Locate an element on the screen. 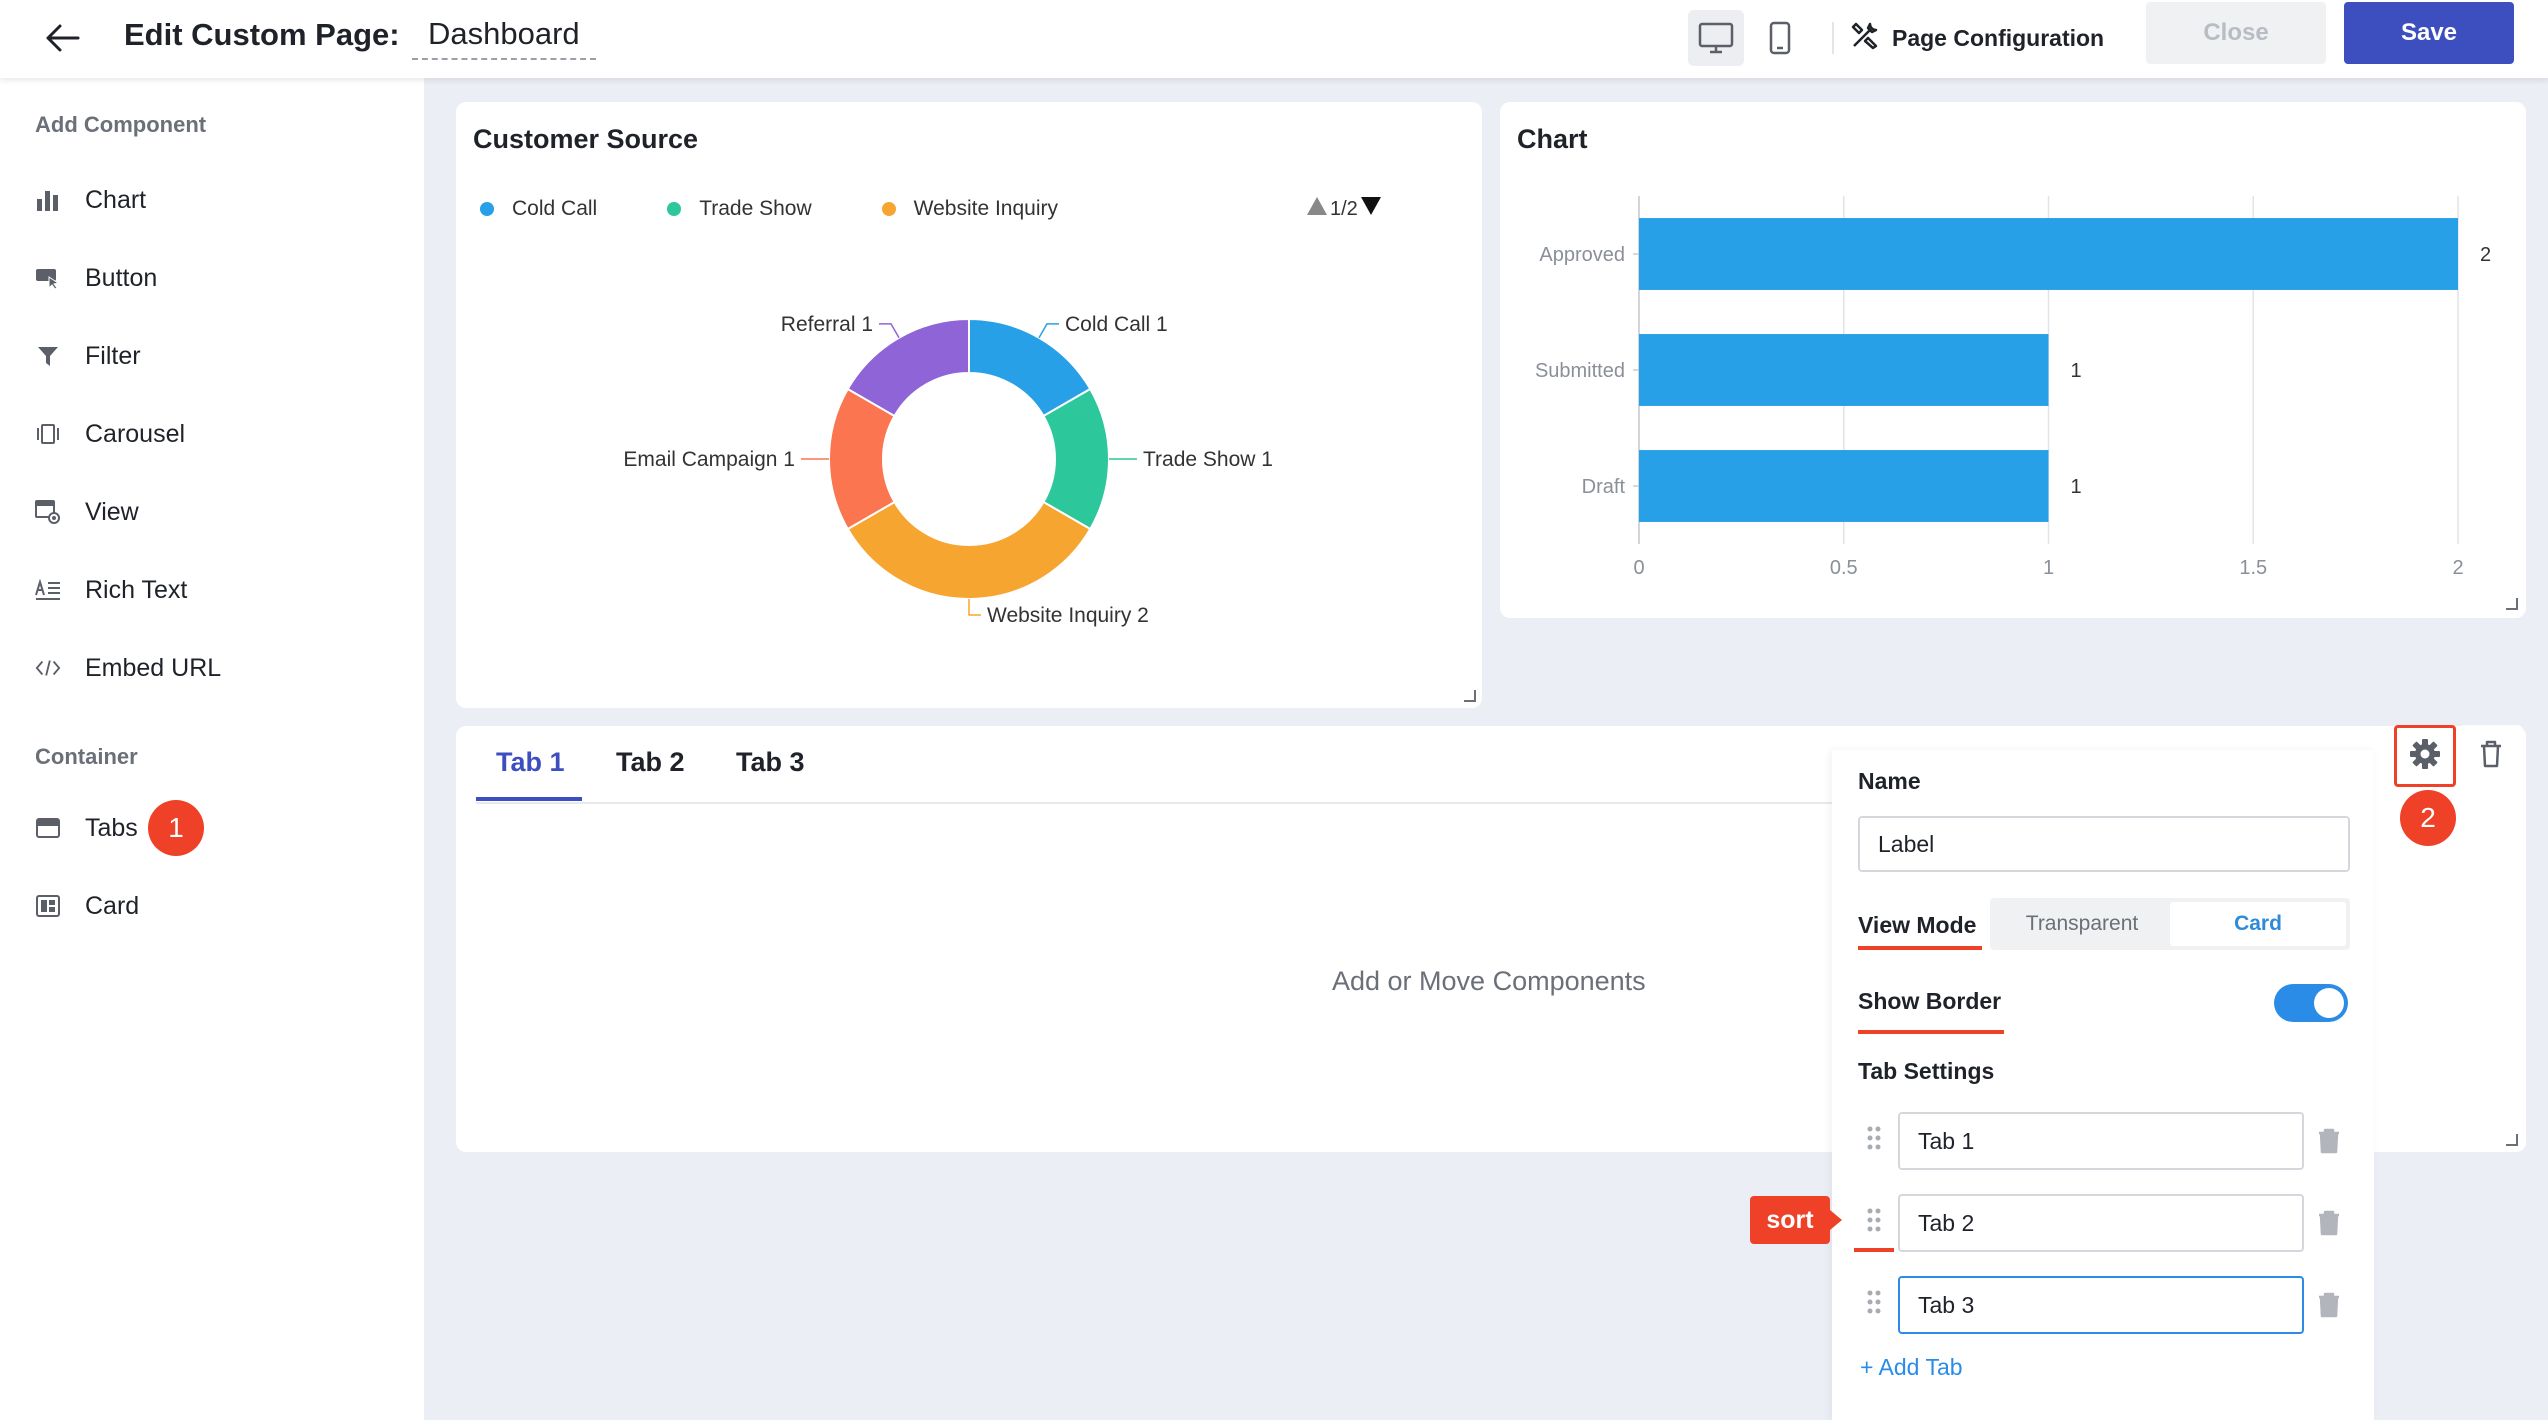  x-tick-label: 1.5 is located at coordinates (2253, 568).